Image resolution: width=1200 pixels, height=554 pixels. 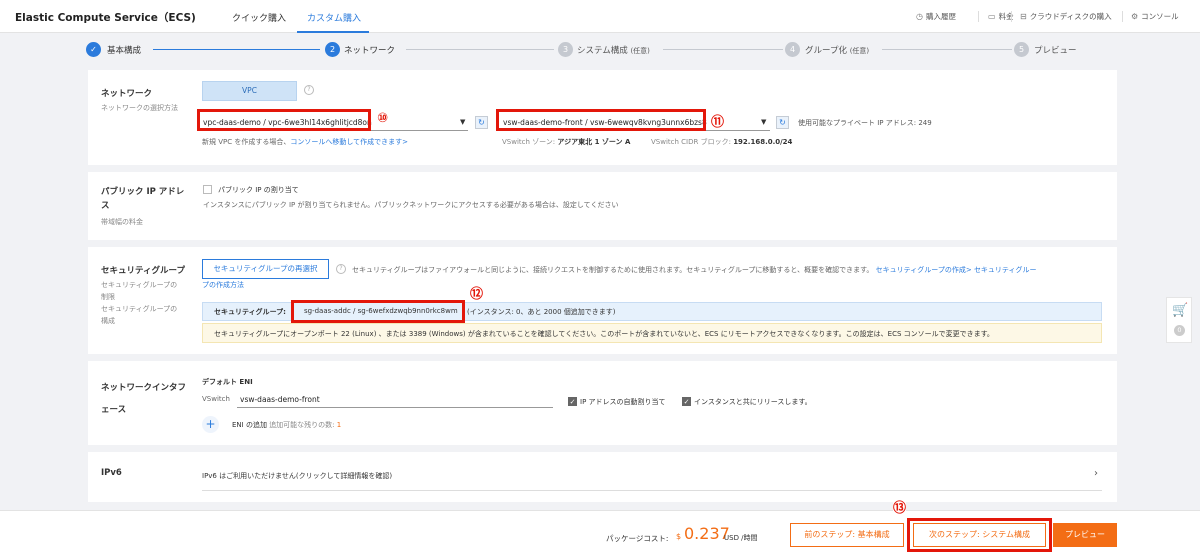 I want to click on vswitch-zone: VSwitch ゾーン: アジア東北 1 ゾーン A, so click(x=566, y=142).